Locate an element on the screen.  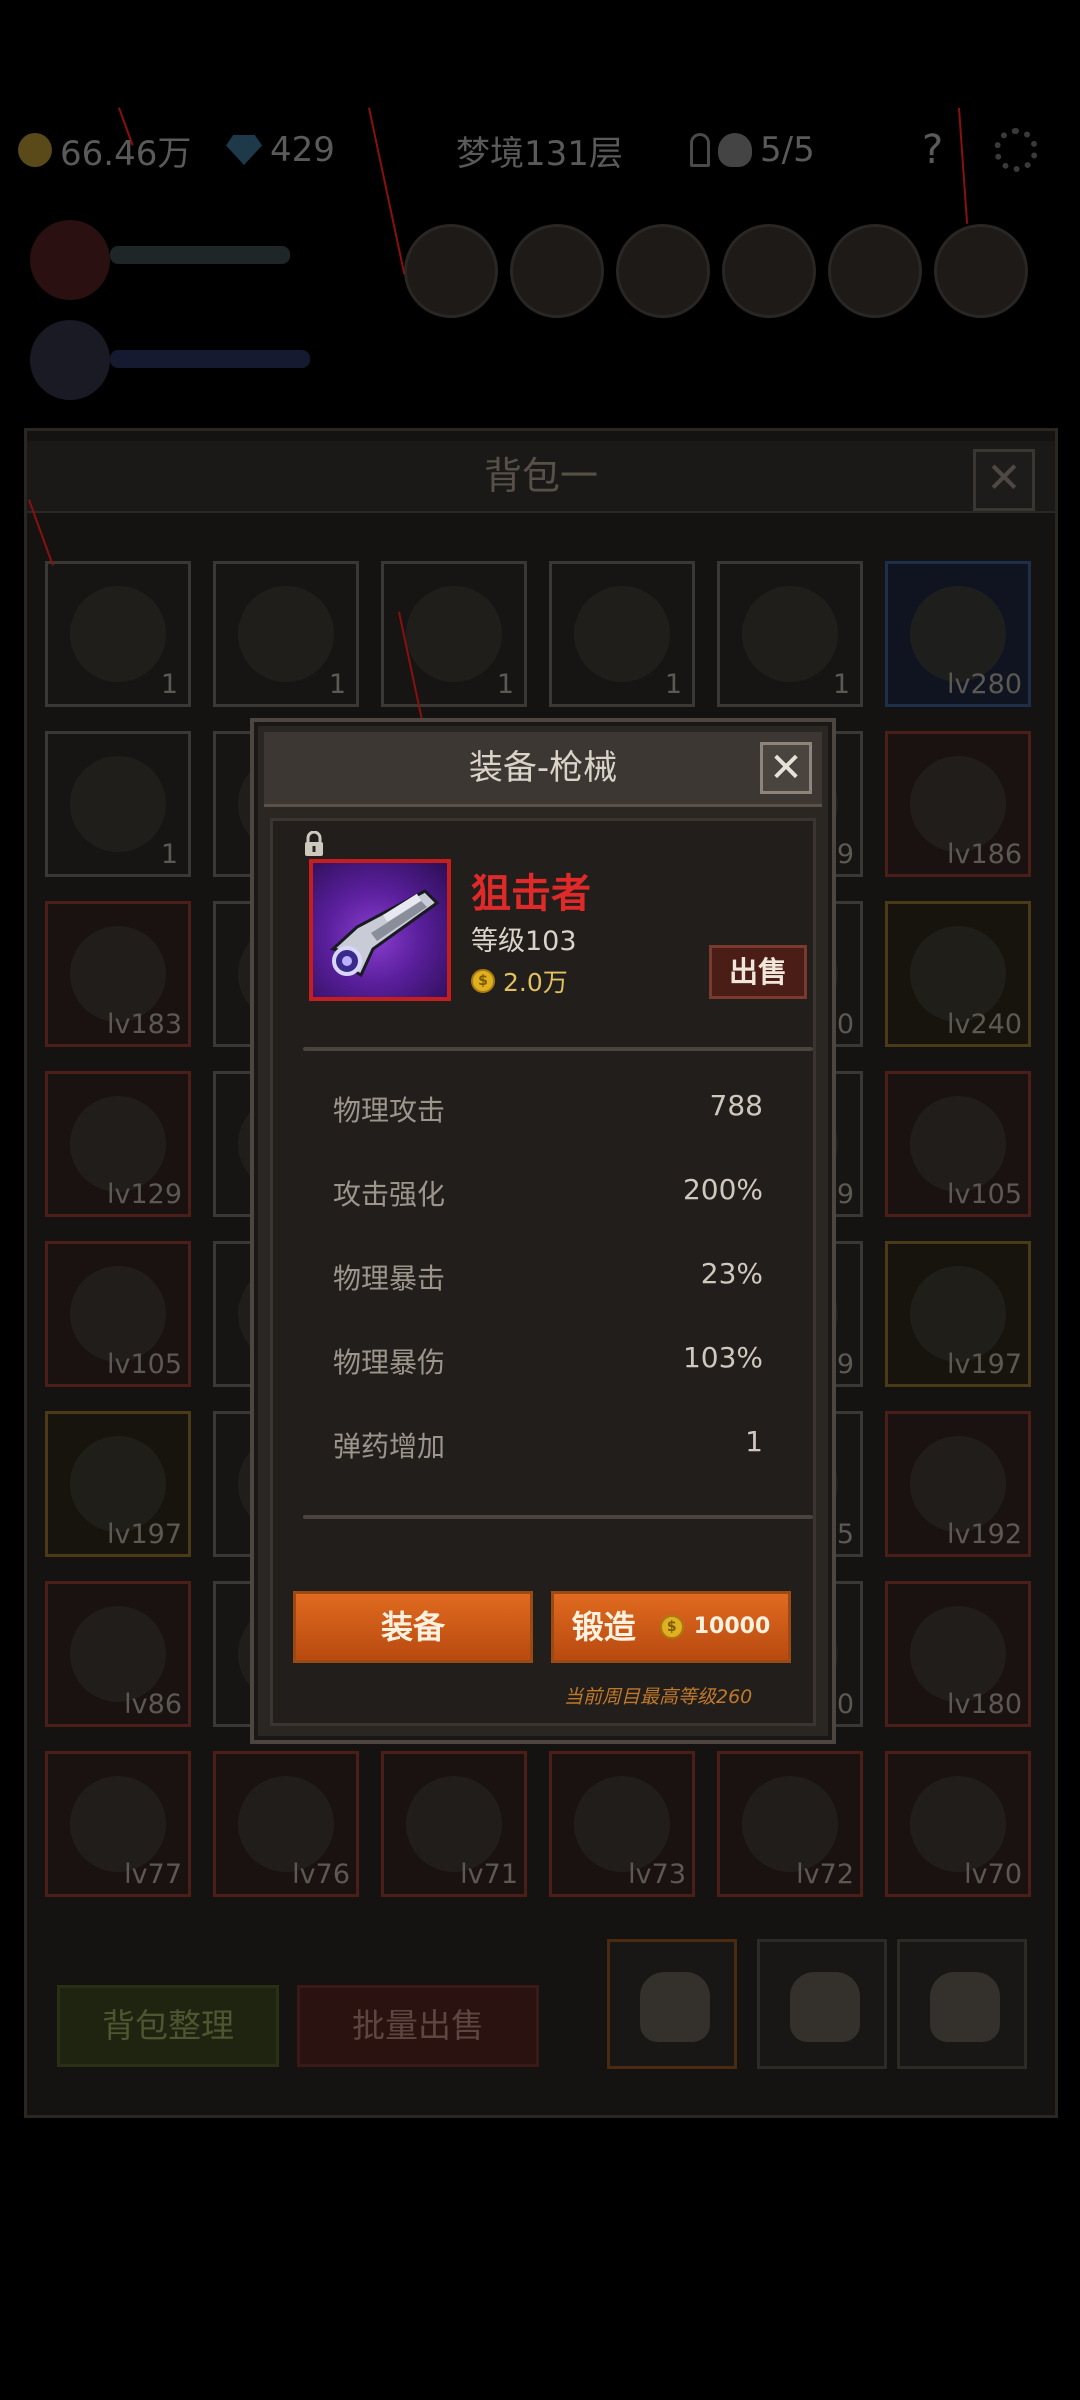
sell-button: 出售 is located at coordinates (758, 972).